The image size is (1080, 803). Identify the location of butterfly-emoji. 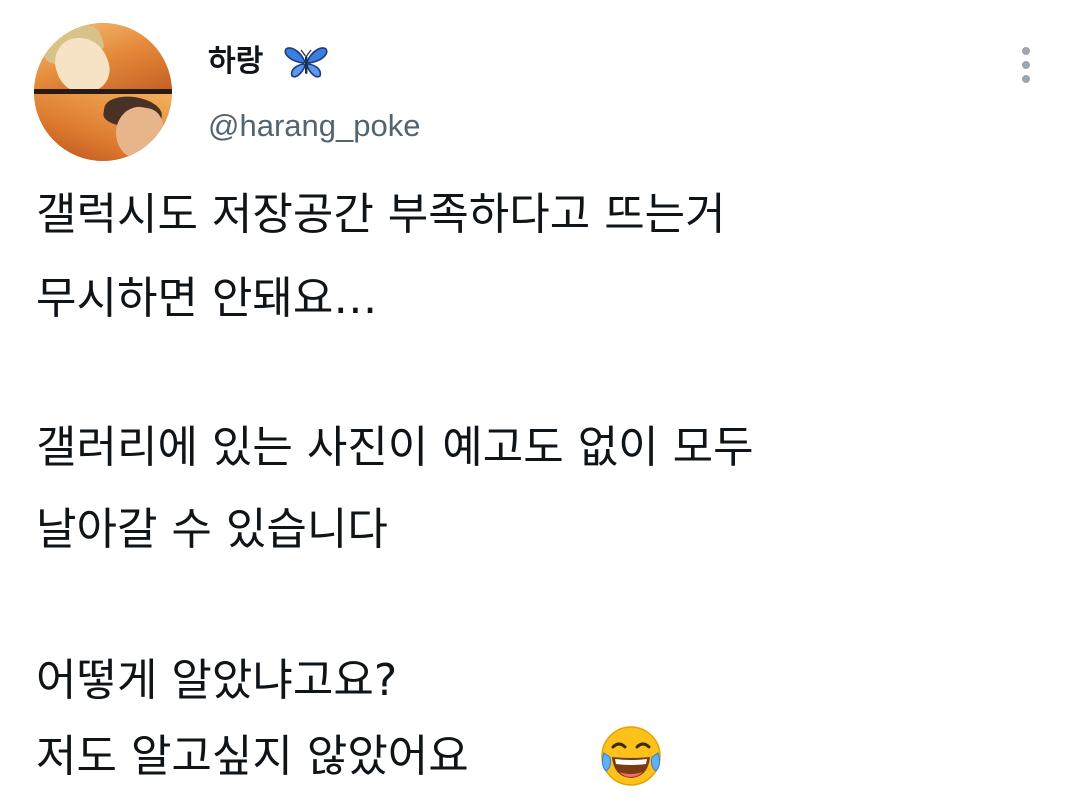
(306, 62).